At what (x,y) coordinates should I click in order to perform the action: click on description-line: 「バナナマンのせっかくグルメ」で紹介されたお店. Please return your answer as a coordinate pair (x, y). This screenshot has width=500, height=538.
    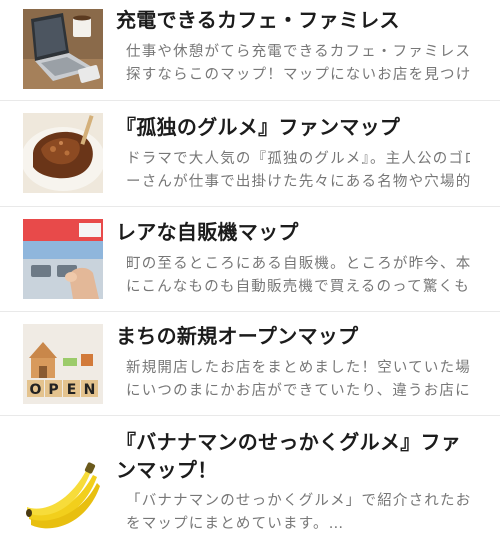
    Looking at the image, I should click on (298, 501).